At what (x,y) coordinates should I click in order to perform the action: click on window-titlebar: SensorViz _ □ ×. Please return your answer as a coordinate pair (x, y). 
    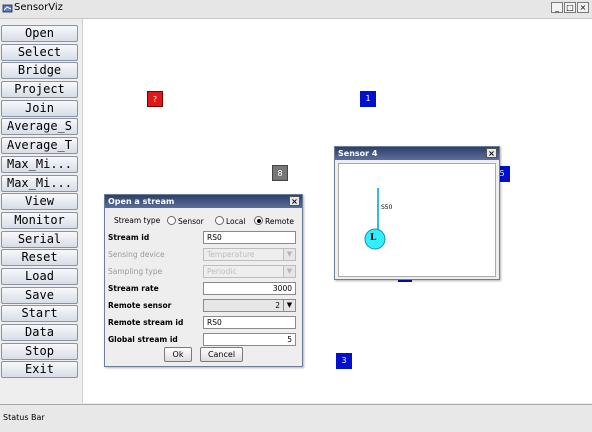
    Looking at the image, I should click on (296, 9).